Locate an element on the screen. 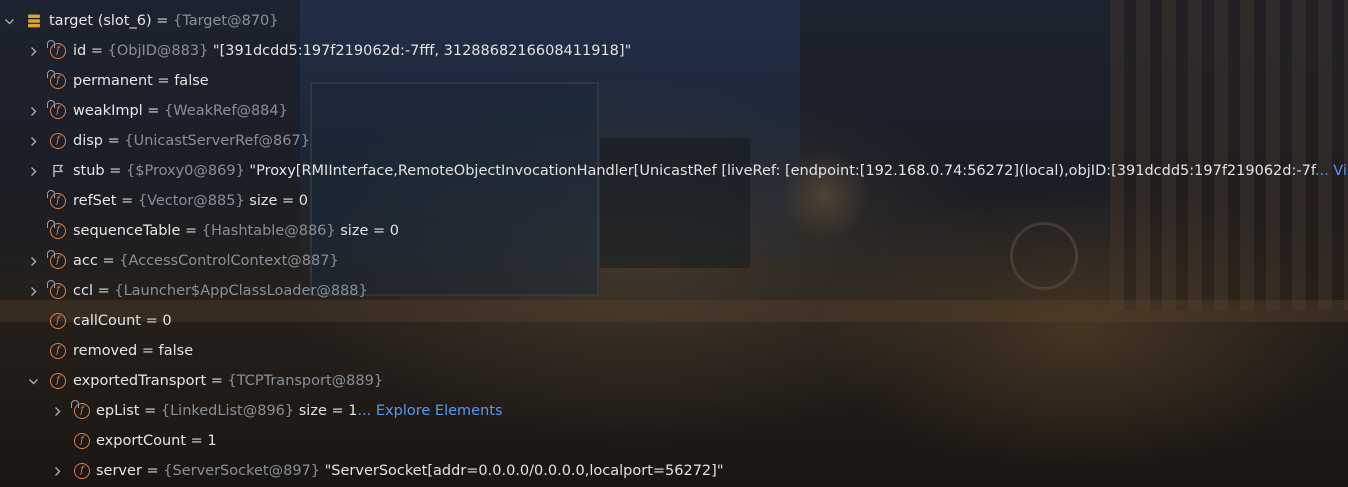  explore-elements-link: ... Explore Elements is located at coordinates (429, 411).